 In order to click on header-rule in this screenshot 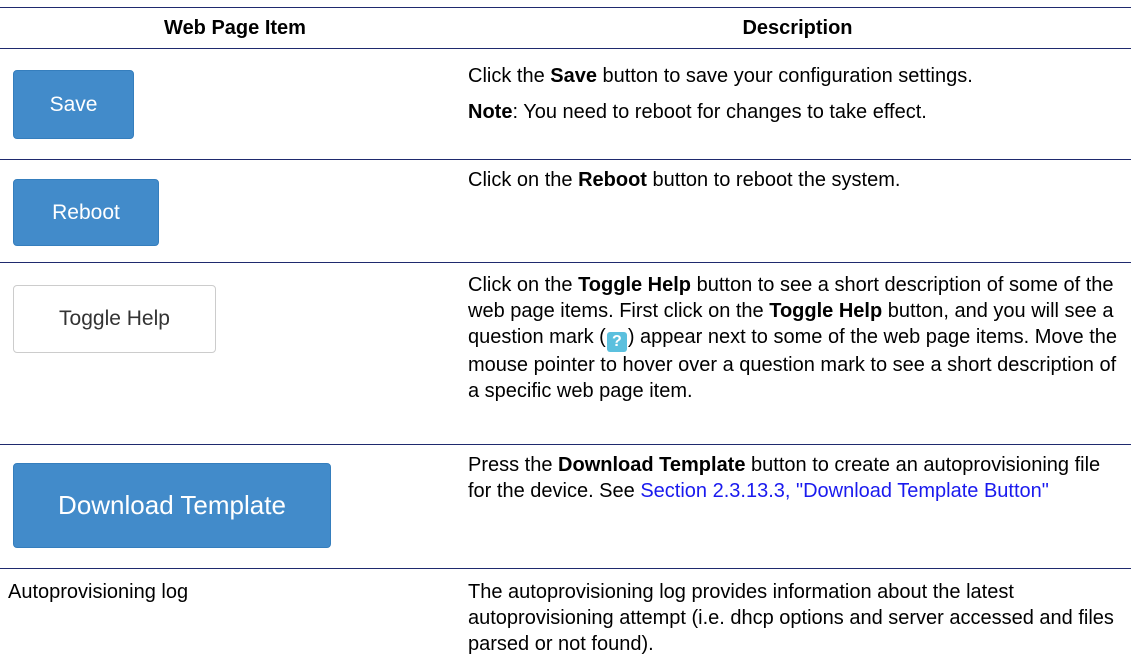, I will do `click(565, 48)`.